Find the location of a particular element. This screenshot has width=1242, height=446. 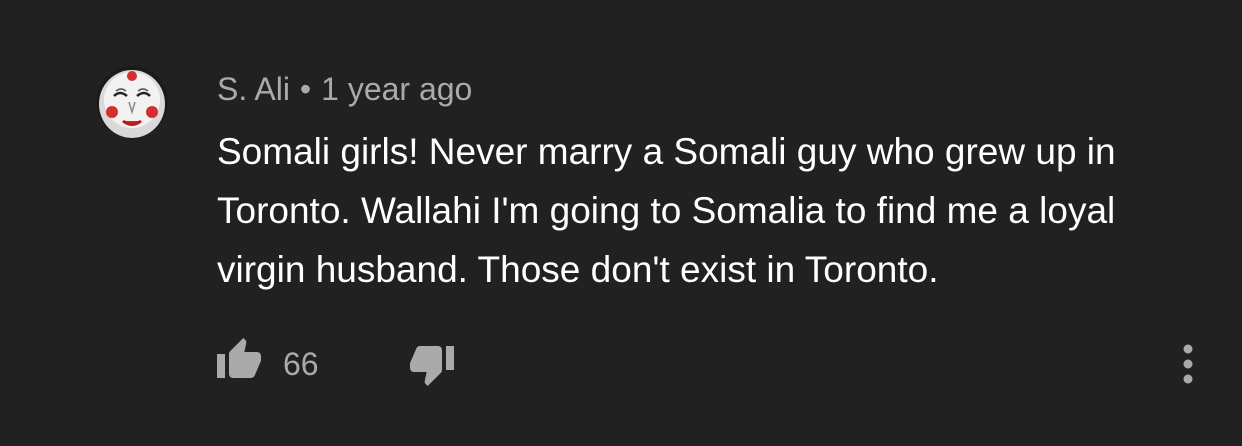

mask-face-icon is located at coordinates (132, 102).